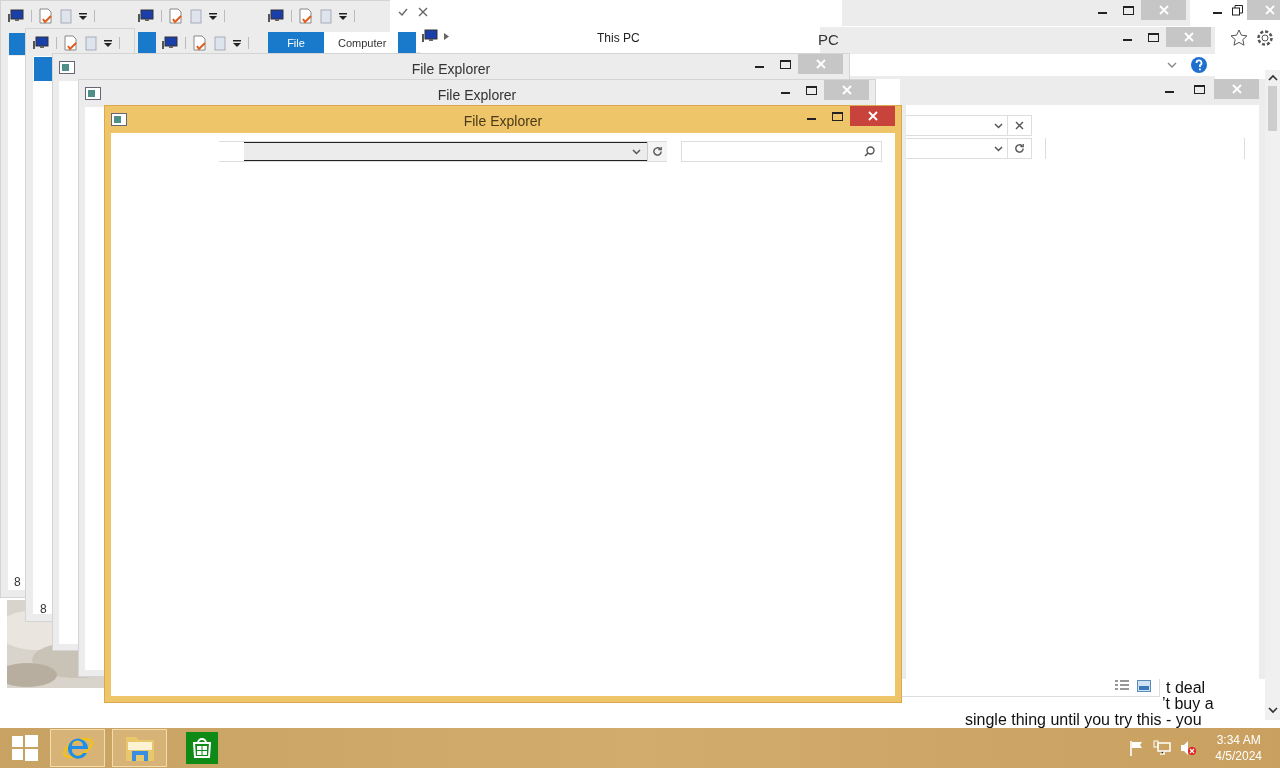 This screenshot has width=1280, height=768. What do you see at coordinates (1122, 686) in the screenshot?
I see `details-view-icon` at bounding box center [1122, 686].